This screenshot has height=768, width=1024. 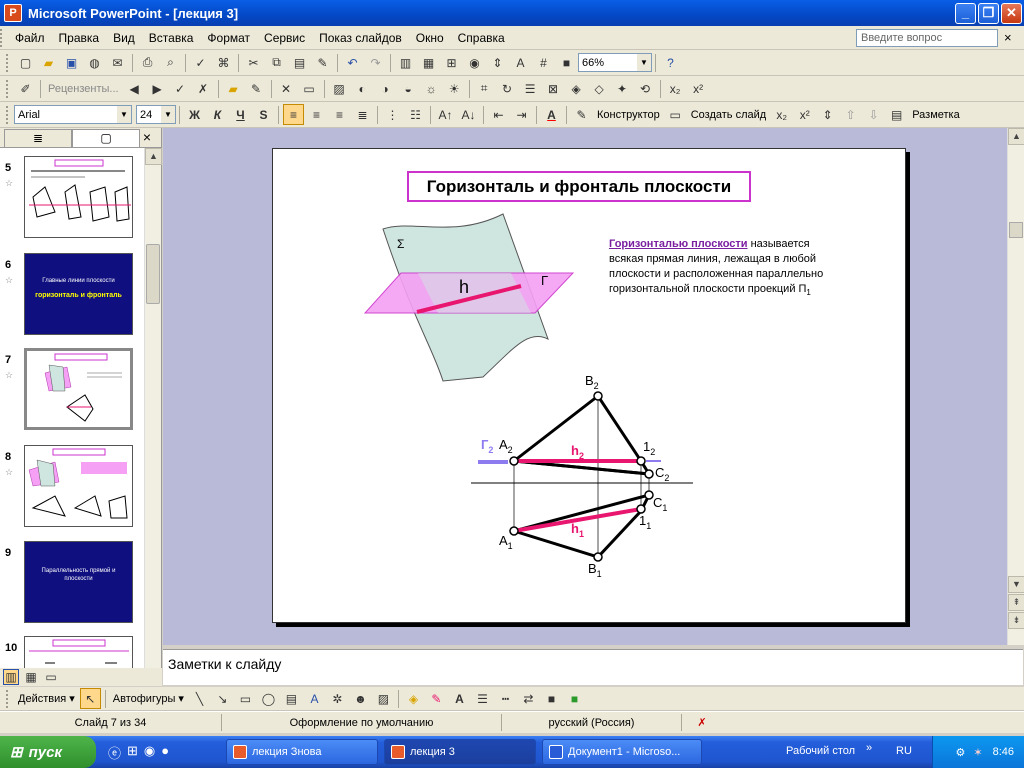 What do you see at coordinates (148, 698) in the screenshot?
I see `autoshapes-menu: Автофигуры ▾` at bounding box center [148, 698].